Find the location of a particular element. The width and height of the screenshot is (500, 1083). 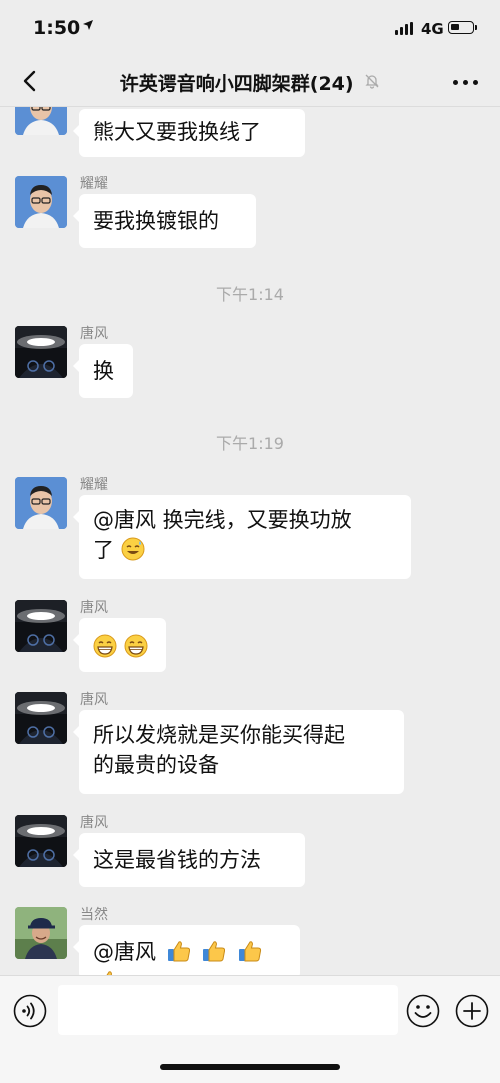

smiley-icon is located at coordinates (423, 1011).